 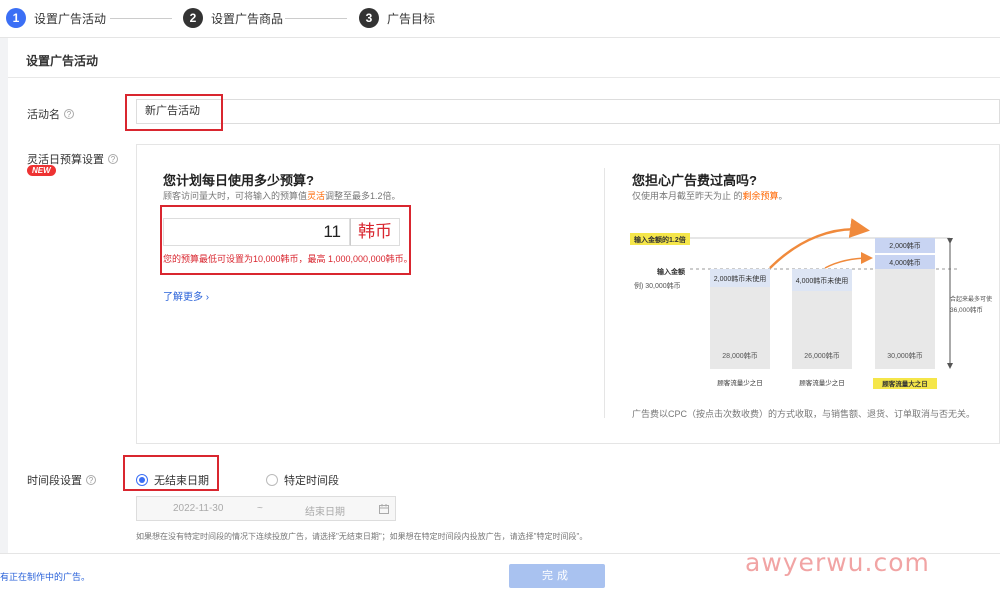 What do you see at coordinates (41, 170) in the screenshot?
I see `new-badge: NEW` at bounding box center [41, 170].